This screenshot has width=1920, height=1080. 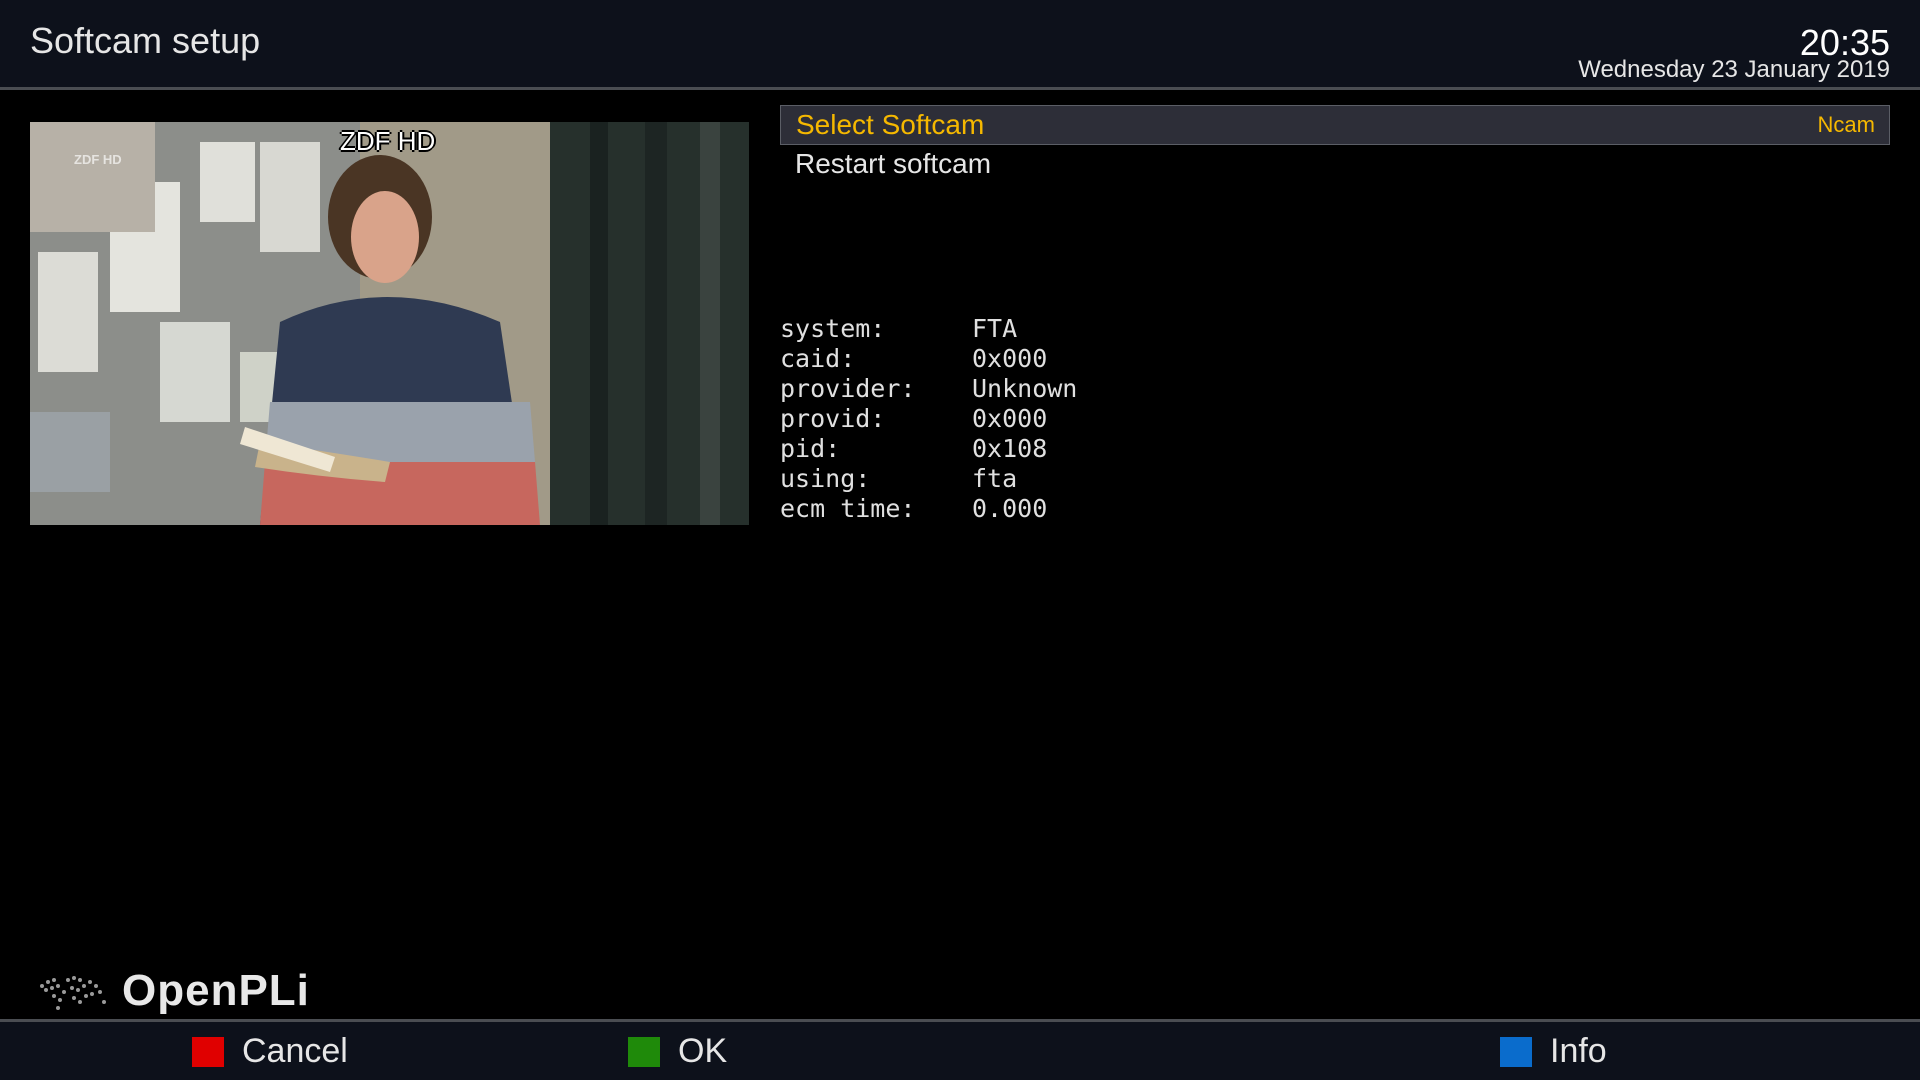 I want to click on channel-label: ZDF HD, so click(x=388, y=141).